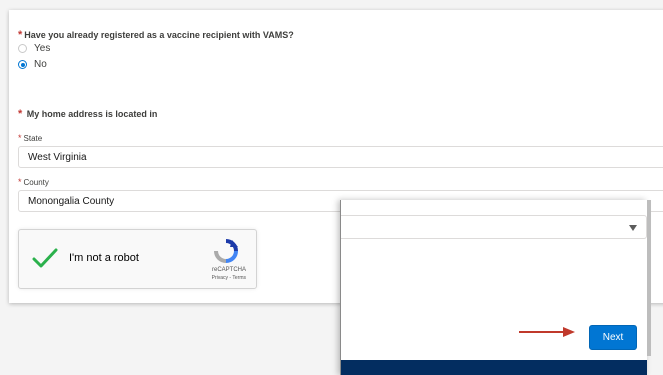  What do you see at coordinates (494, 227) in the screenshot?
I see `overlay-dropdown` at bounding box center [494, 227].